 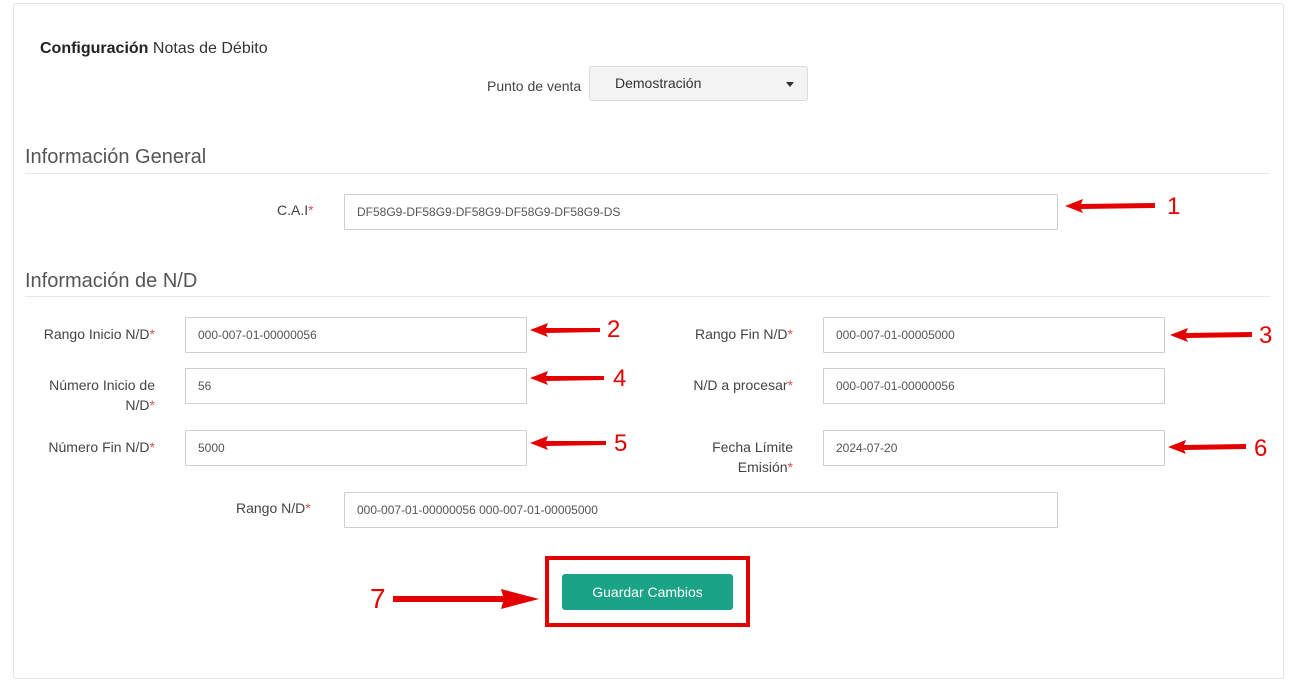 I want to click on annotation-number: 2, so click(x=614, y=329).